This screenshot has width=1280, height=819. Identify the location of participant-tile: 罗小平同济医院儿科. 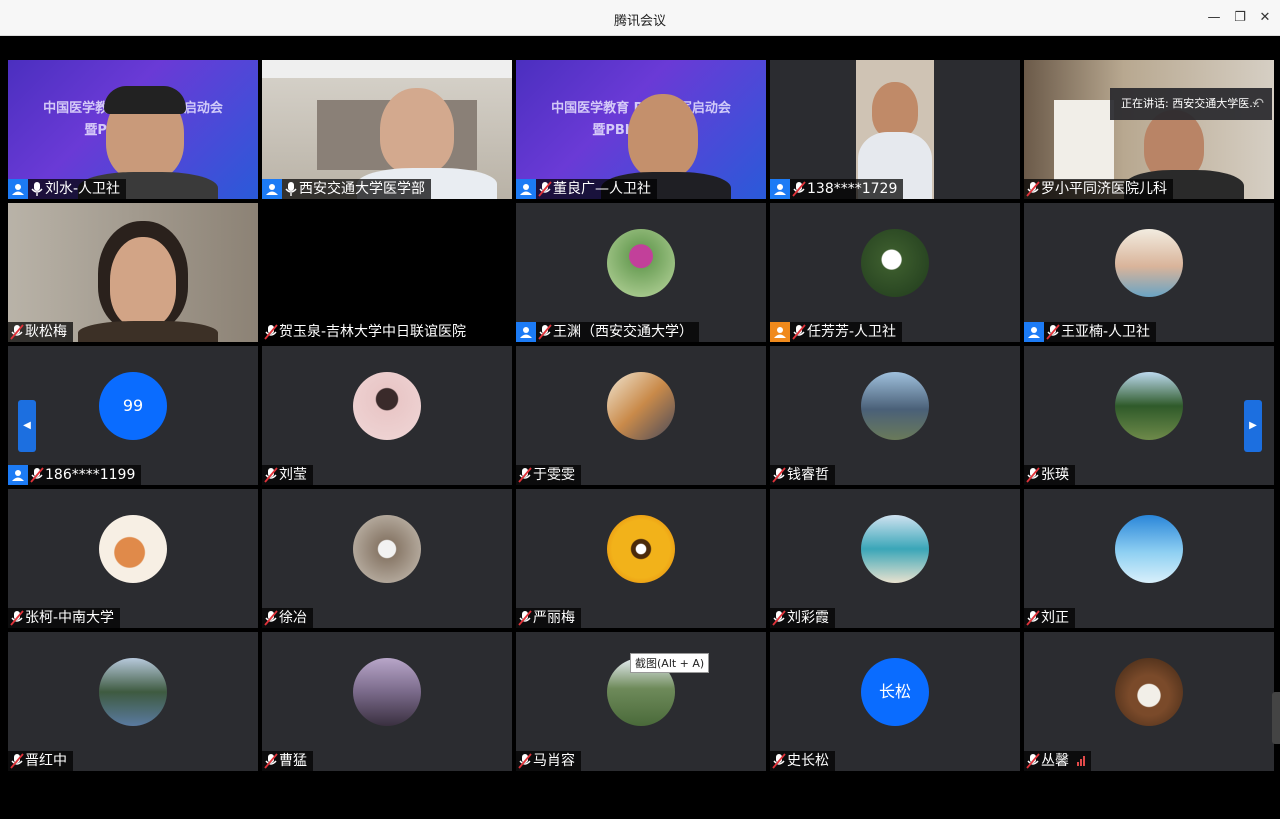
(1149, 129).